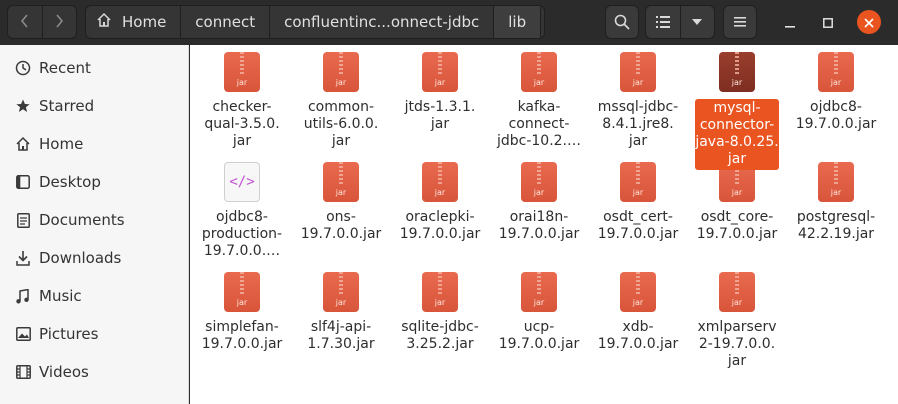  I want to click on home-icon, so click(23, 144).